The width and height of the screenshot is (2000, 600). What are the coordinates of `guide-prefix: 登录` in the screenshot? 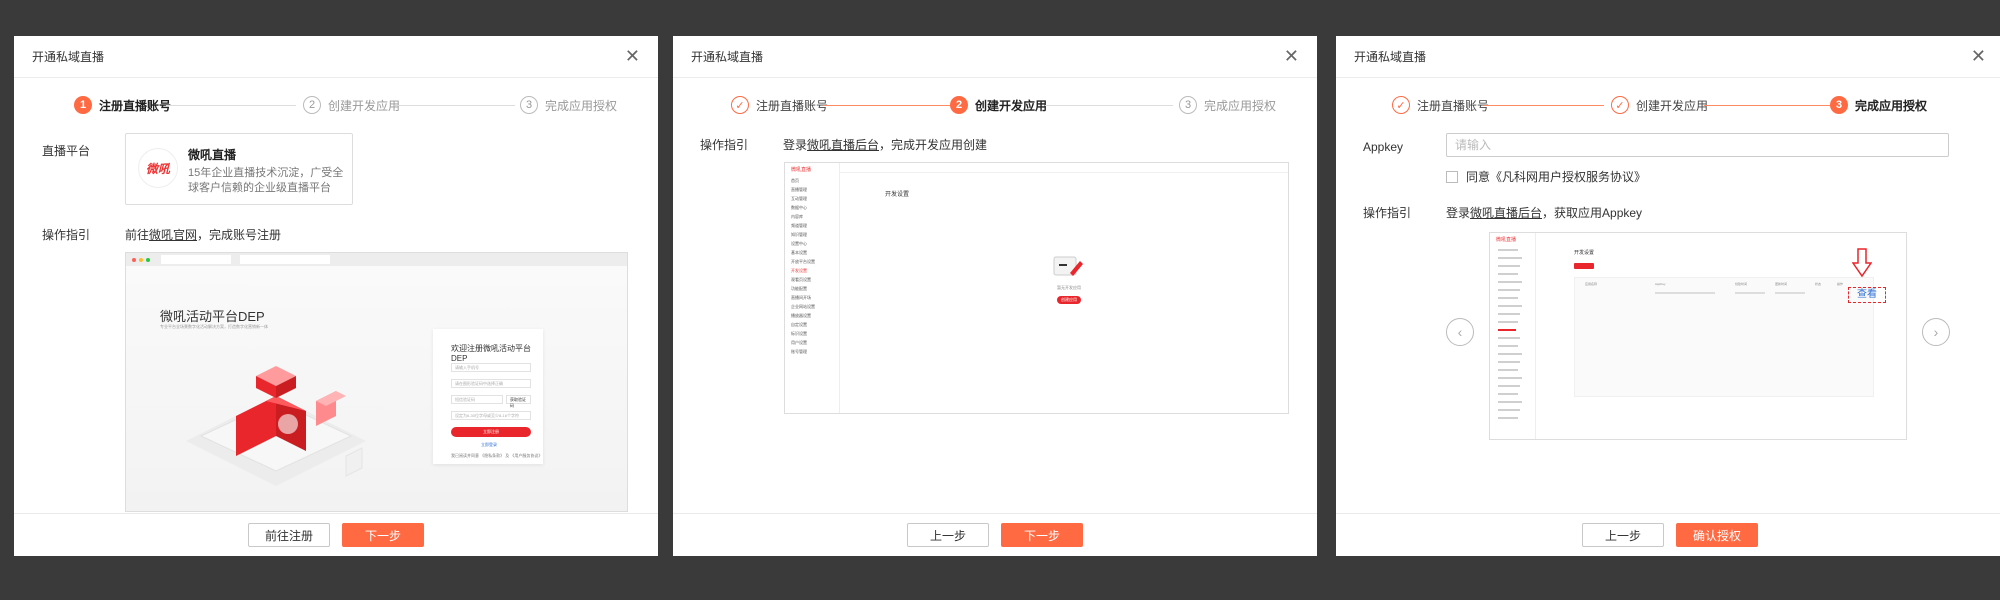 It's located at (795, 145).